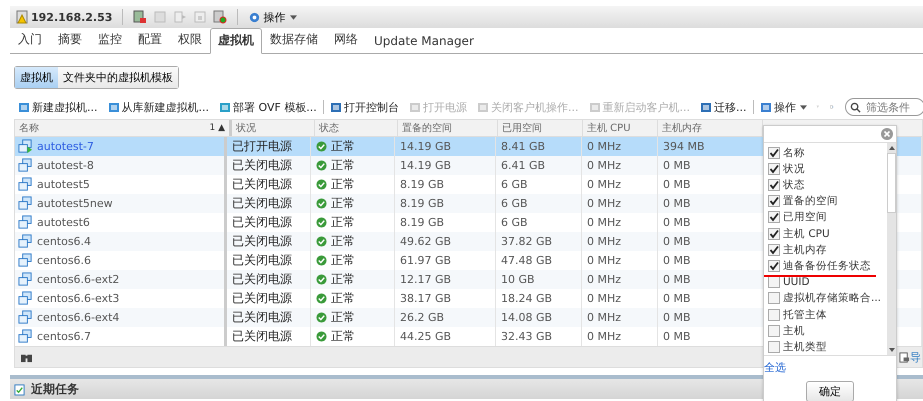  I want to click on vm-name: centos6.6-ext4, so click(78, 317).